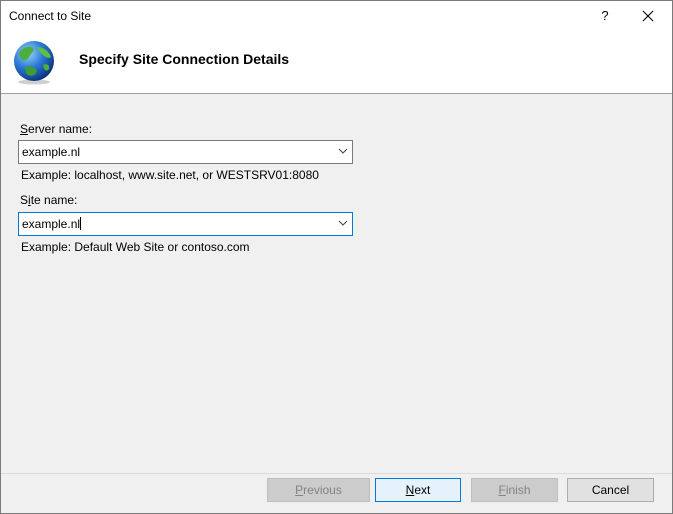 This screenshot has height=514, width=673. I want to click on server-name-combobox: example.nl, so click(185, 152).